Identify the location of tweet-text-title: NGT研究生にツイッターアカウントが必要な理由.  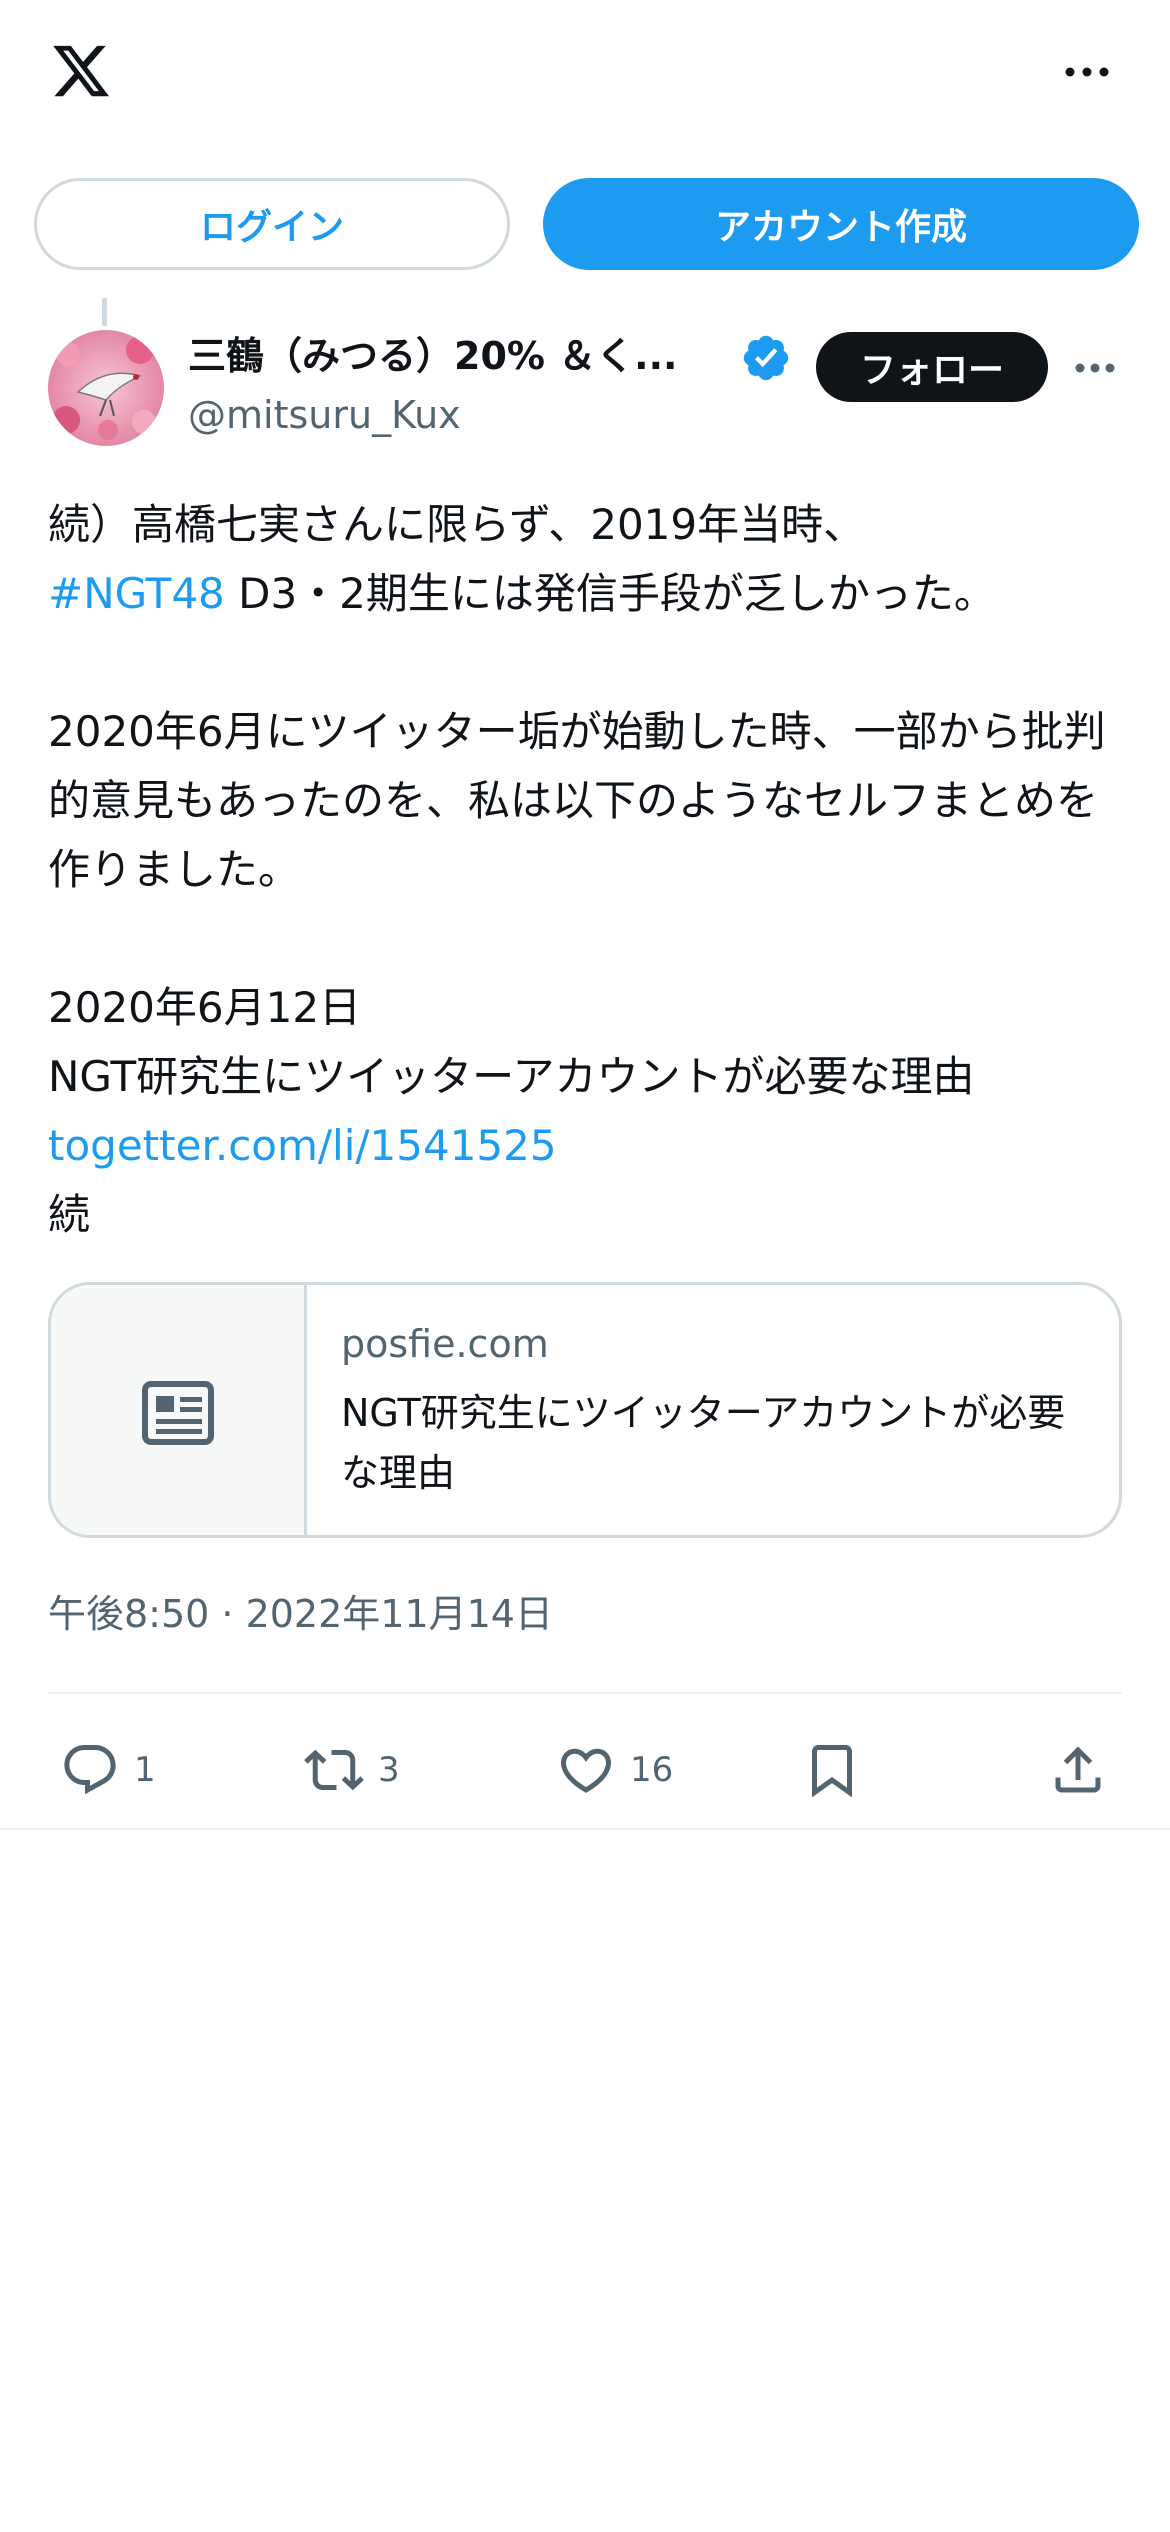
(511, 1076).